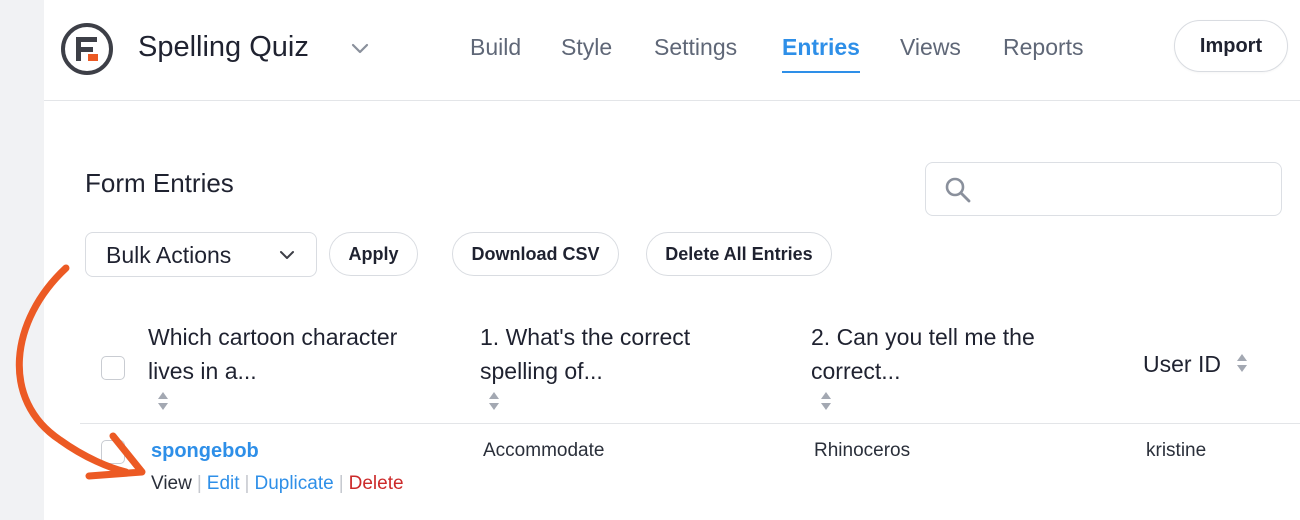  What do you see at coordinates (113, 368) in the screenshot?
I see `select-all-checkbox` at bounding box center [113, 368].